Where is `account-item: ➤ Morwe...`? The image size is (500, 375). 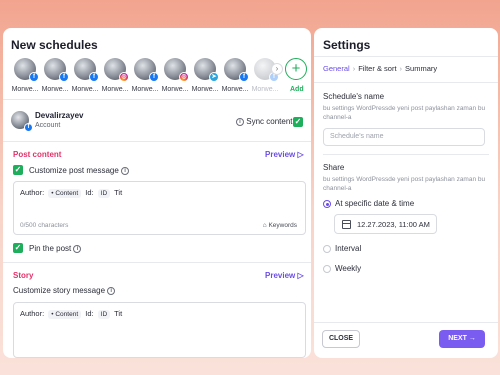 account-item: ➤ Morwe... is located at coordinates (205, 75).